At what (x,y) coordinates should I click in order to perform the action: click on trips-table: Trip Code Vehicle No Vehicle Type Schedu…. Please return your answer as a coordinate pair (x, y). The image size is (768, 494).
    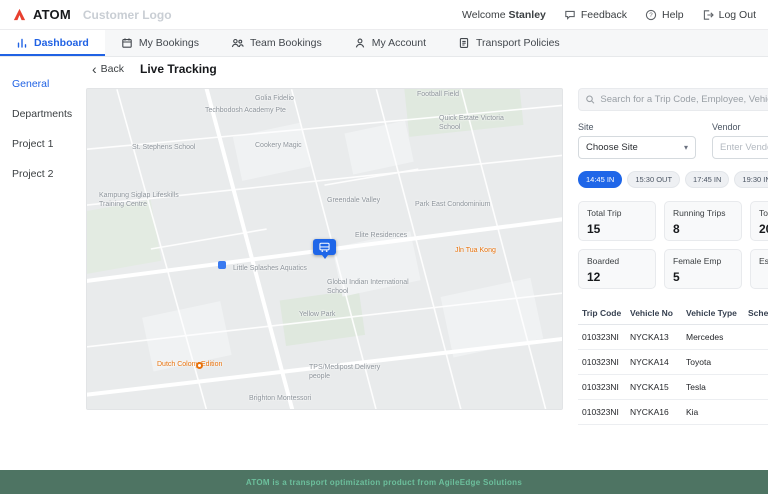
    Looking at the image, I should click on (673, 364).